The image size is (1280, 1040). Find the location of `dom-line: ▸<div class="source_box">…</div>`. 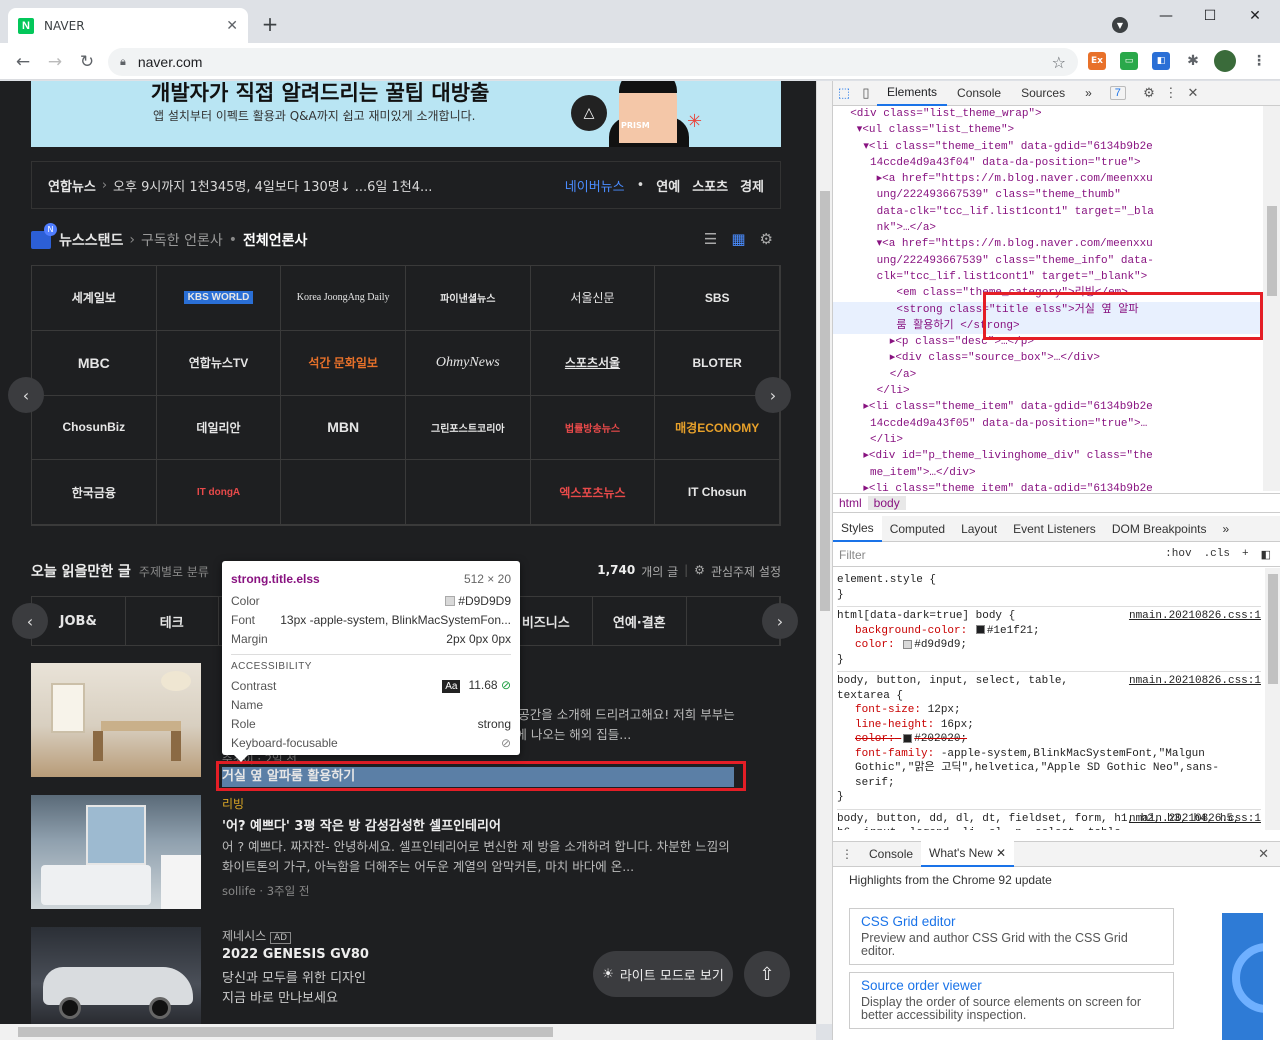

dom-line: ▸<div class="source_box">…</div> is located at coordinates (1048, 358).